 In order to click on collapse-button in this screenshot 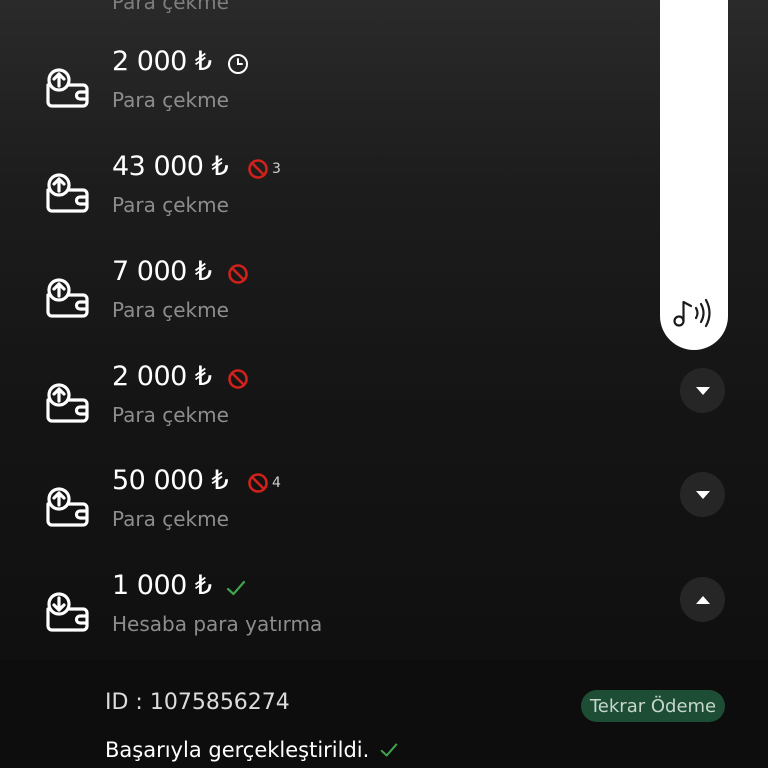, I will do `click(702, 599)`.